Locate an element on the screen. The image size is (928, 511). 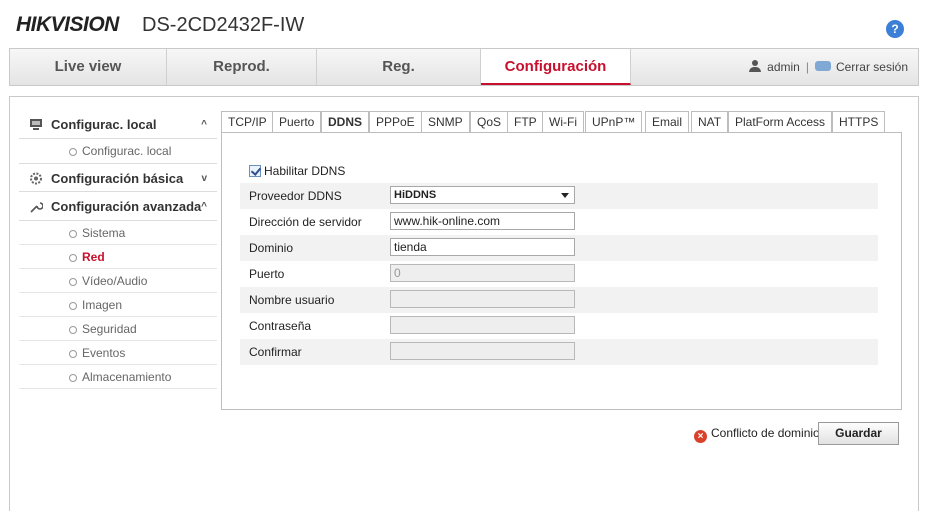
sidebar-item-video-audio: Vídeo/Audio is located at coordinates (118, 281).